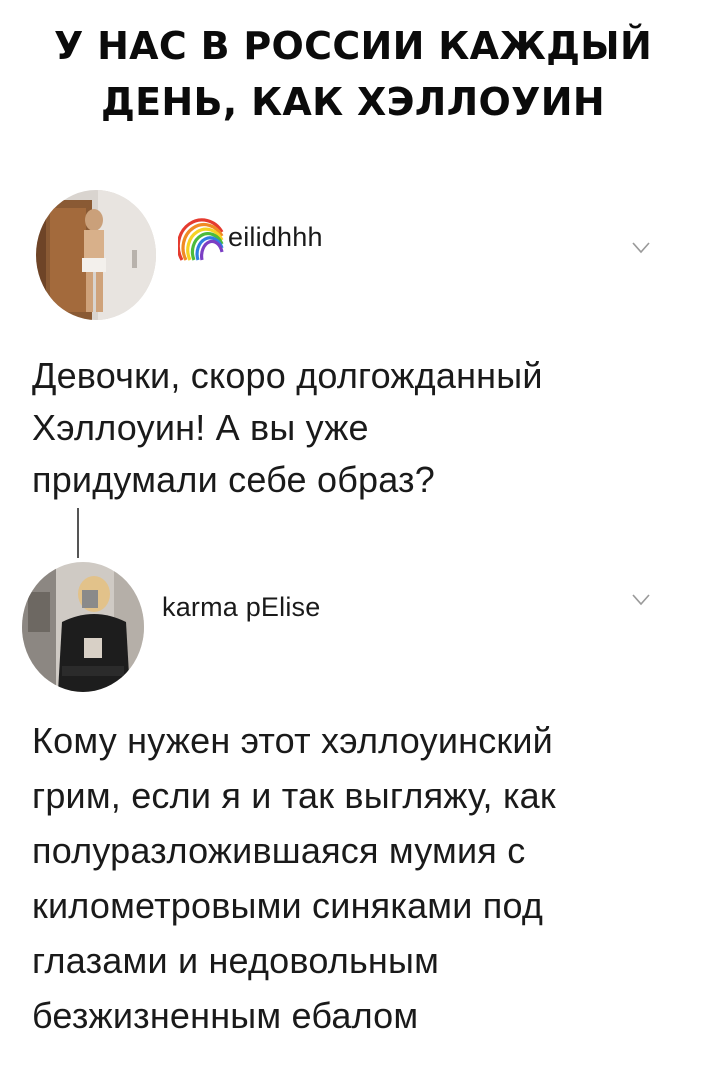 The image size is (706, 1080). I want to click on meme-title-line: ДЕНЬ, КАК ХЭЛЛОУИН, so click(353, 102).